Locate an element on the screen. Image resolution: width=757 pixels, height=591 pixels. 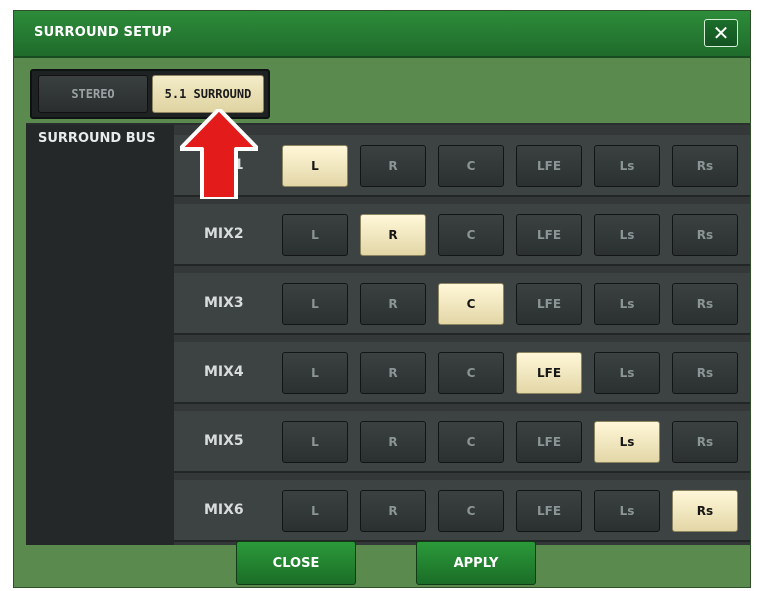
arrow-up-icon is located at coordinates (219, 154).